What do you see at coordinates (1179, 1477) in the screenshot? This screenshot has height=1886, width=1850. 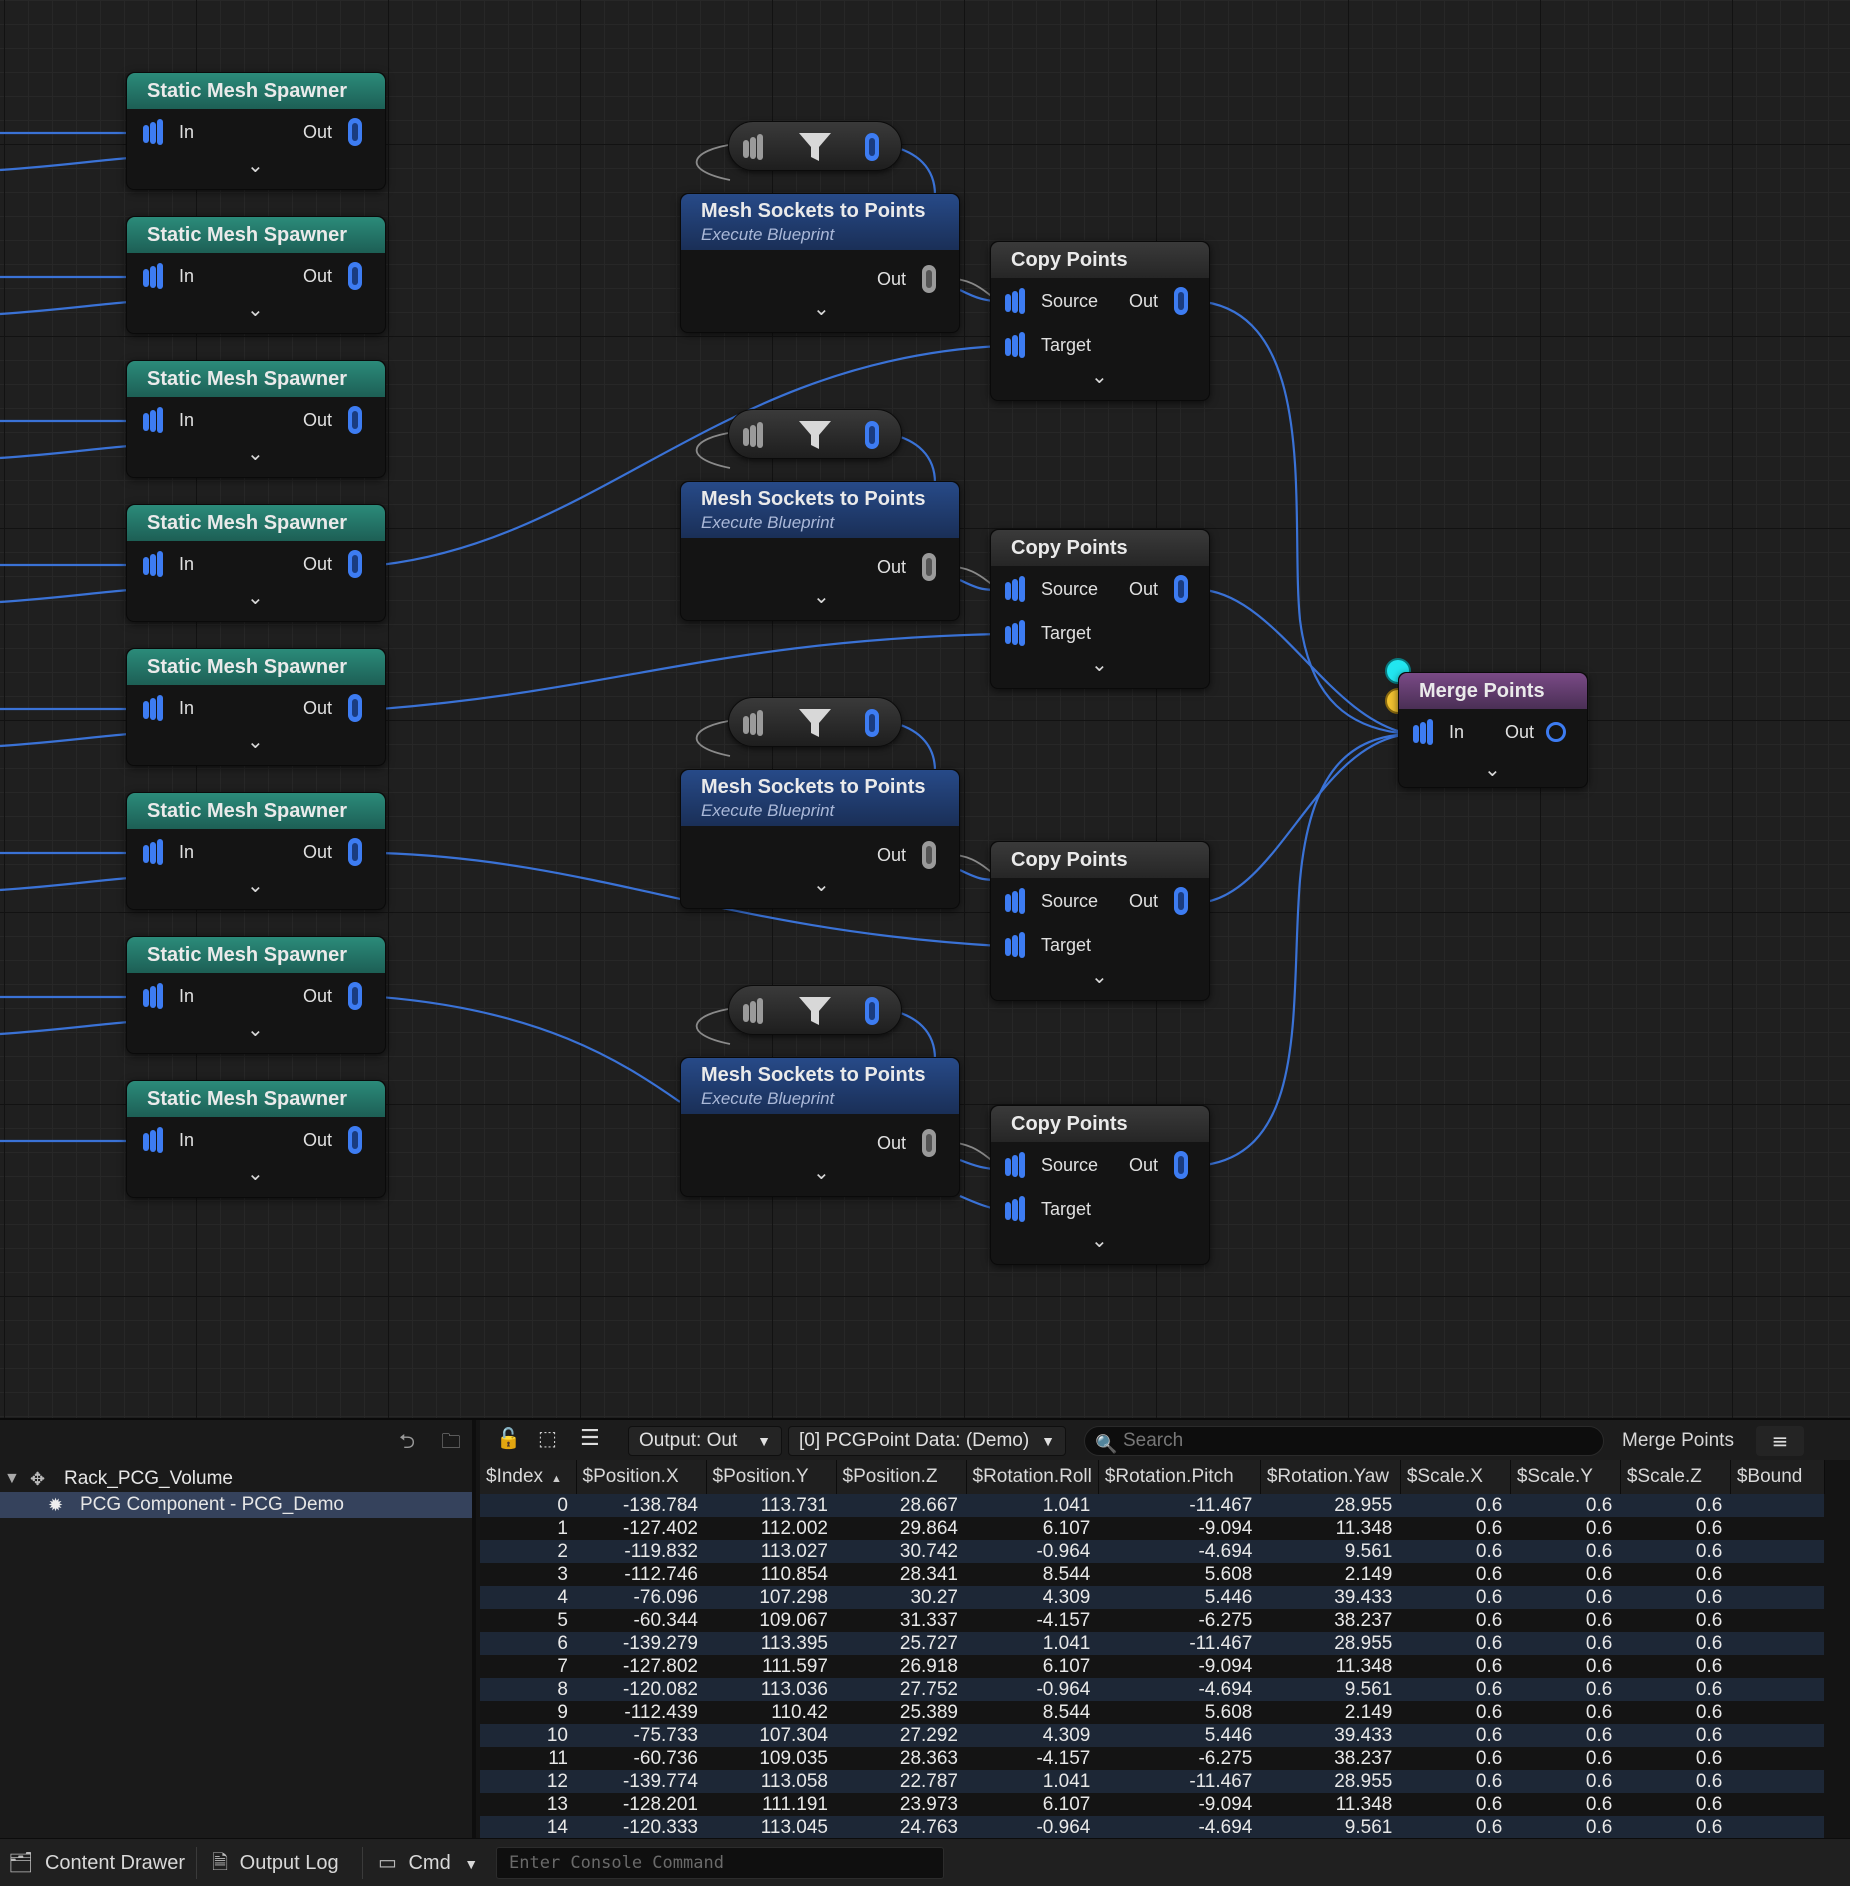 I see `column-header: $Rotation.Pitch` at bounding box center [1179, 1477].